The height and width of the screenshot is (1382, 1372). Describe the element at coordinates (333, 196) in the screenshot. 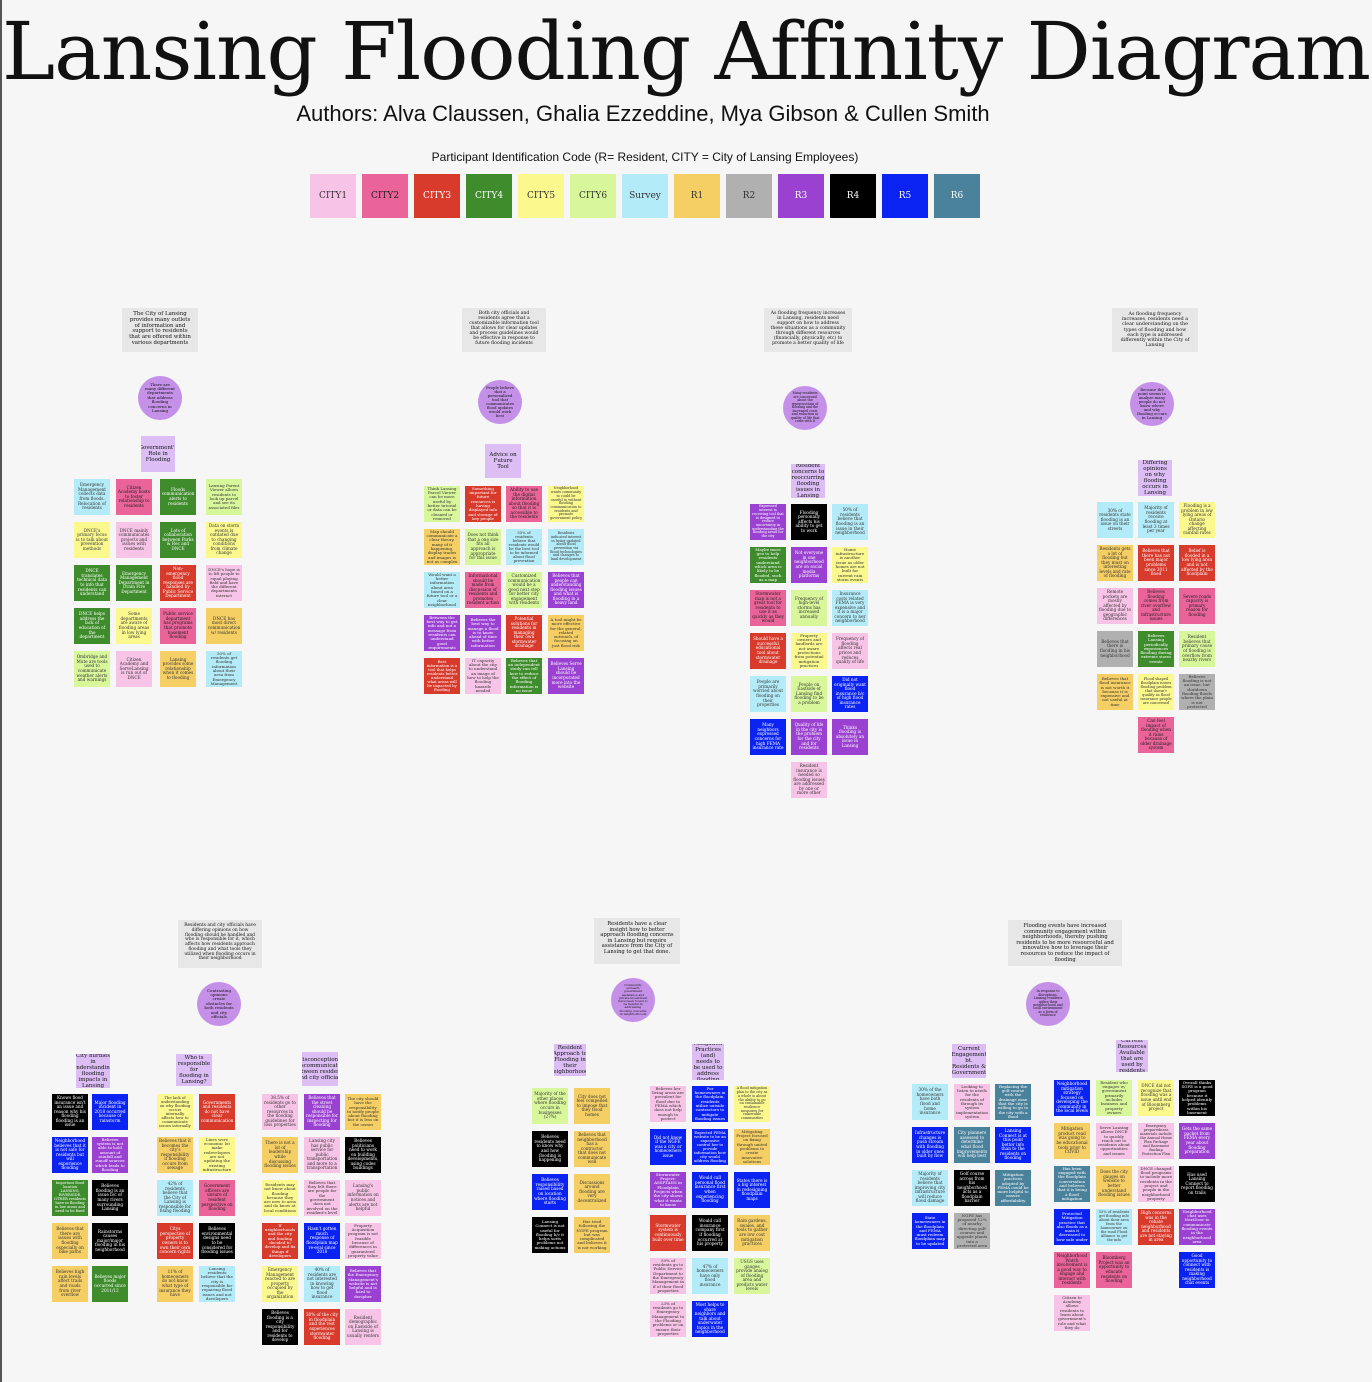

I see `legend-key-city1: CITY1` at that location.